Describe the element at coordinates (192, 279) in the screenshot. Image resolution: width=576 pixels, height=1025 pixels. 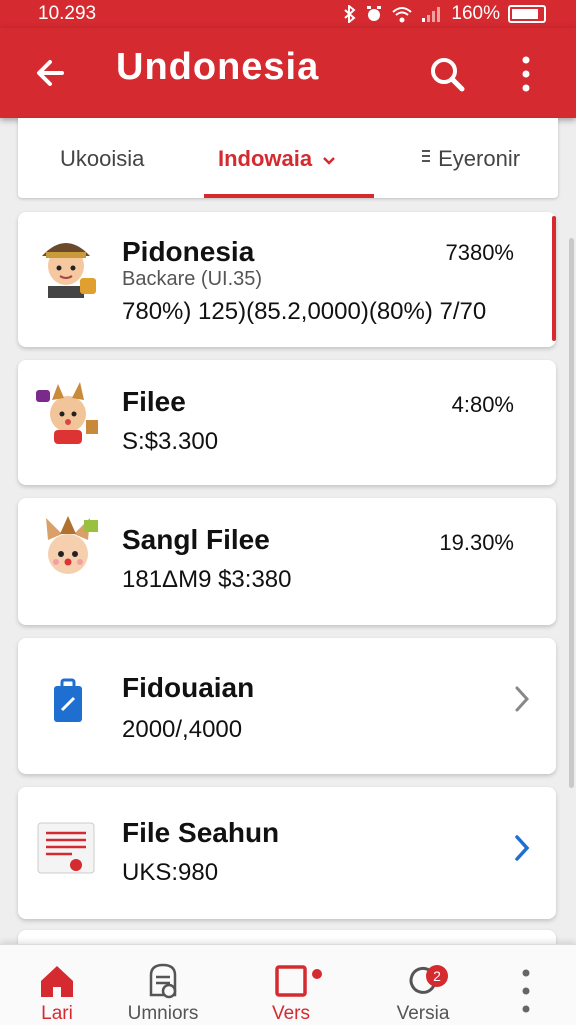
I see `item-subtitle: Backare (UI.35)` at that location.